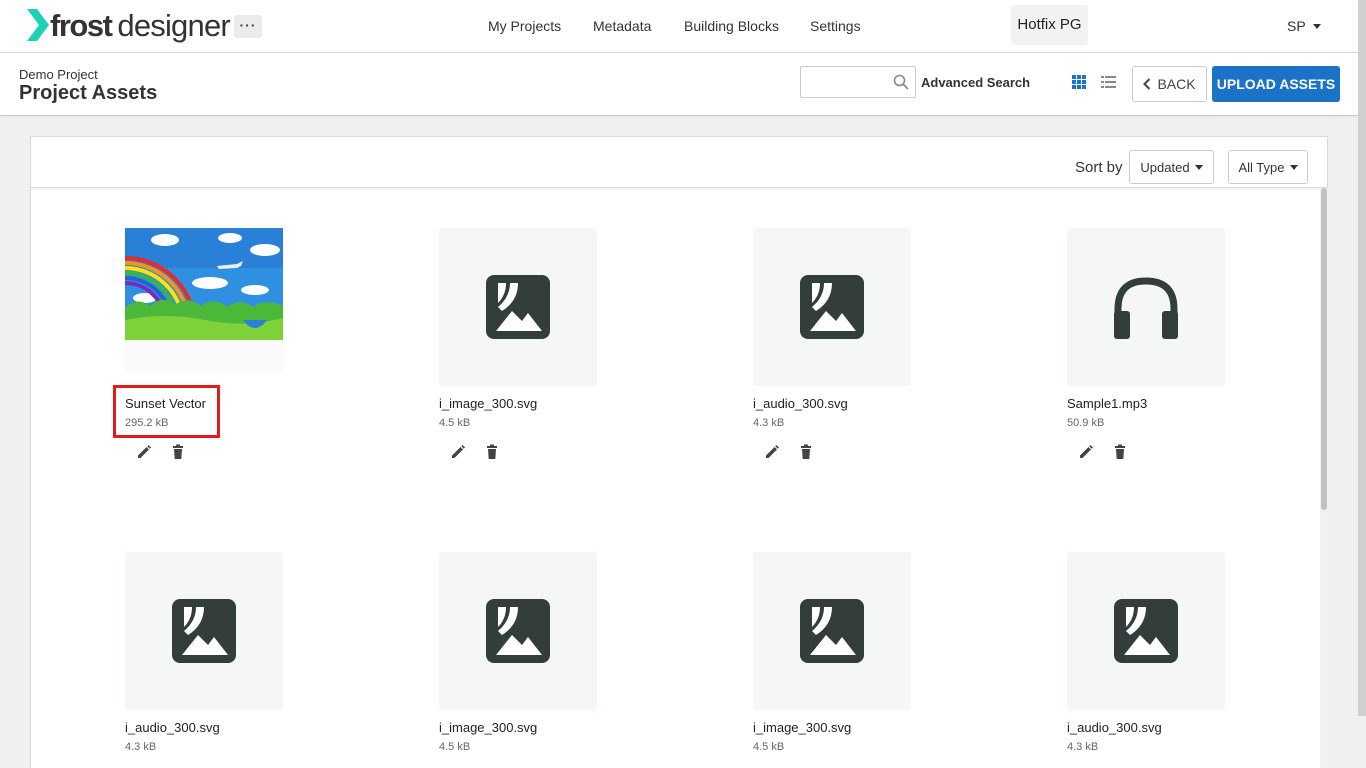  Describe the element at coordinates (679, 162) in the screenshot. I see `assets-toolbar: Sort by Updated All Type` at that location.